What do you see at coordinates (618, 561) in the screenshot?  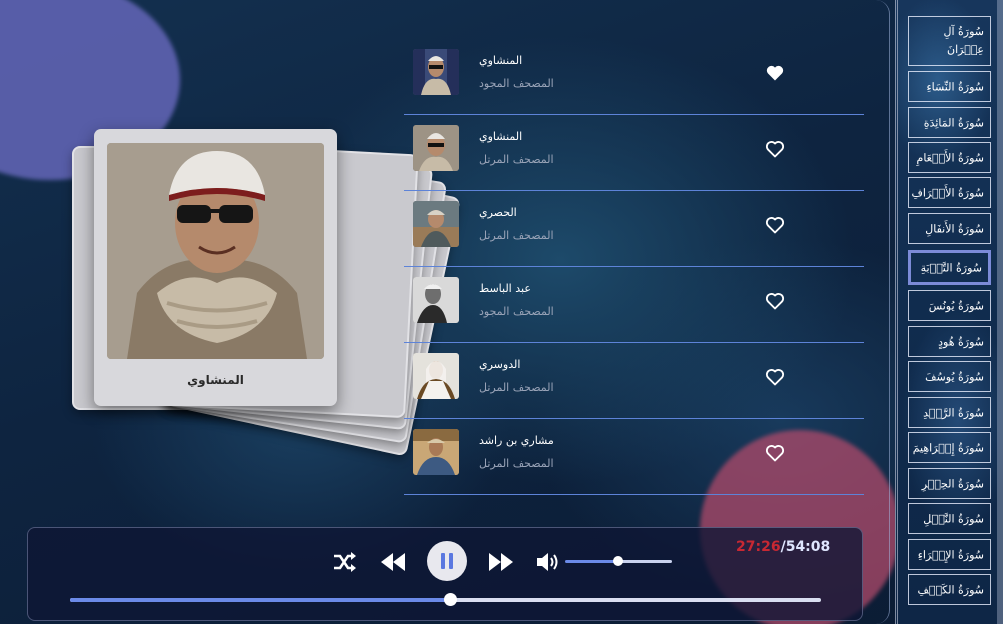 I see `volume-slider-handle` at bounding box center [618, 561].